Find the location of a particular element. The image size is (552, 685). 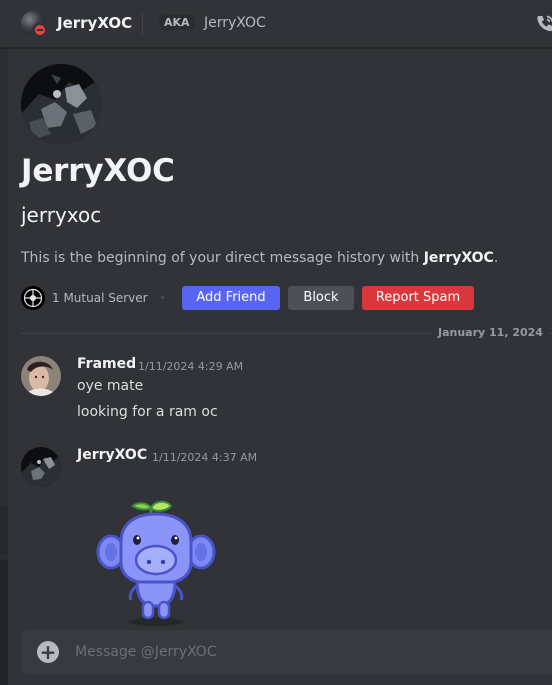

header-title: JerryXOC is located at coordinates (94, 23).